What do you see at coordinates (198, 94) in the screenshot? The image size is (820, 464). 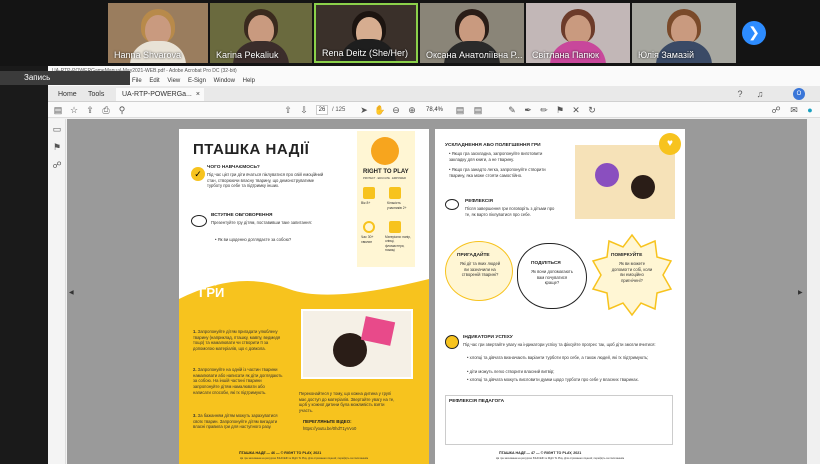 I see `tab-close-icon: ×` at bounding box center [198, 94].